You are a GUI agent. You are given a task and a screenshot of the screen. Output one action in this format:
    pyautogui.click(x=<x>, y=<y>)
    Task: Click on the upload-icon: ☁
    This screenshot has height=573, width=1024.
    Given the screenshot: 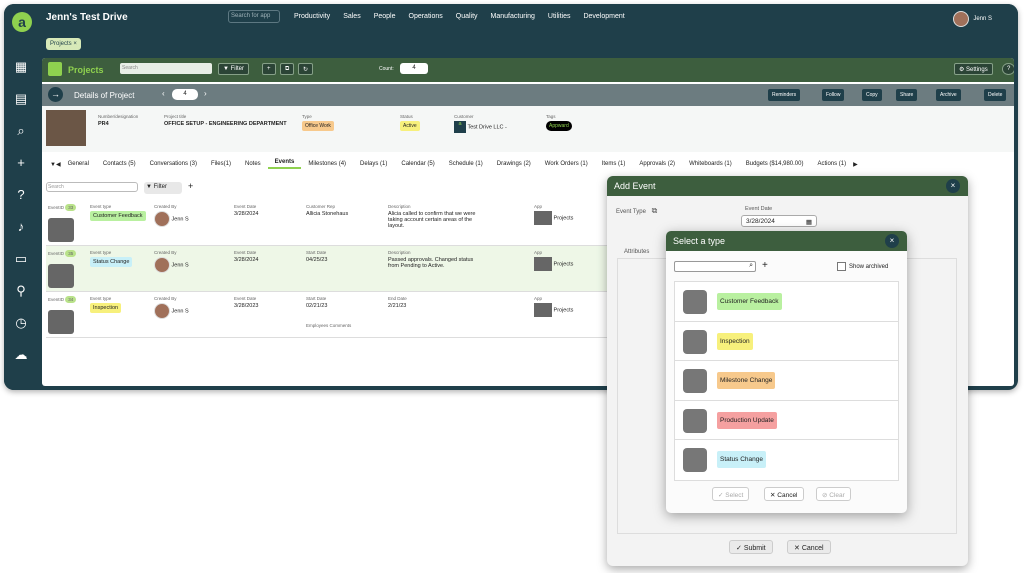 What is the action you would take?
    pyautogui.click(x=21, y=355)
    